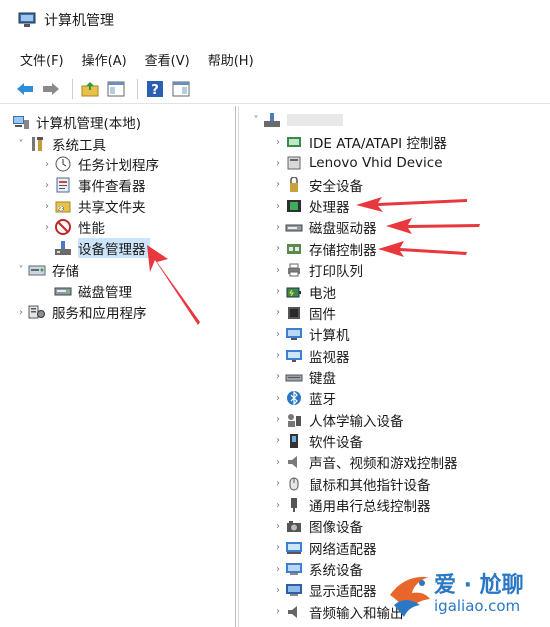 The height and width of the screenshot is (627, 550). I want to click on toolbar: ?, so click(275, 89).